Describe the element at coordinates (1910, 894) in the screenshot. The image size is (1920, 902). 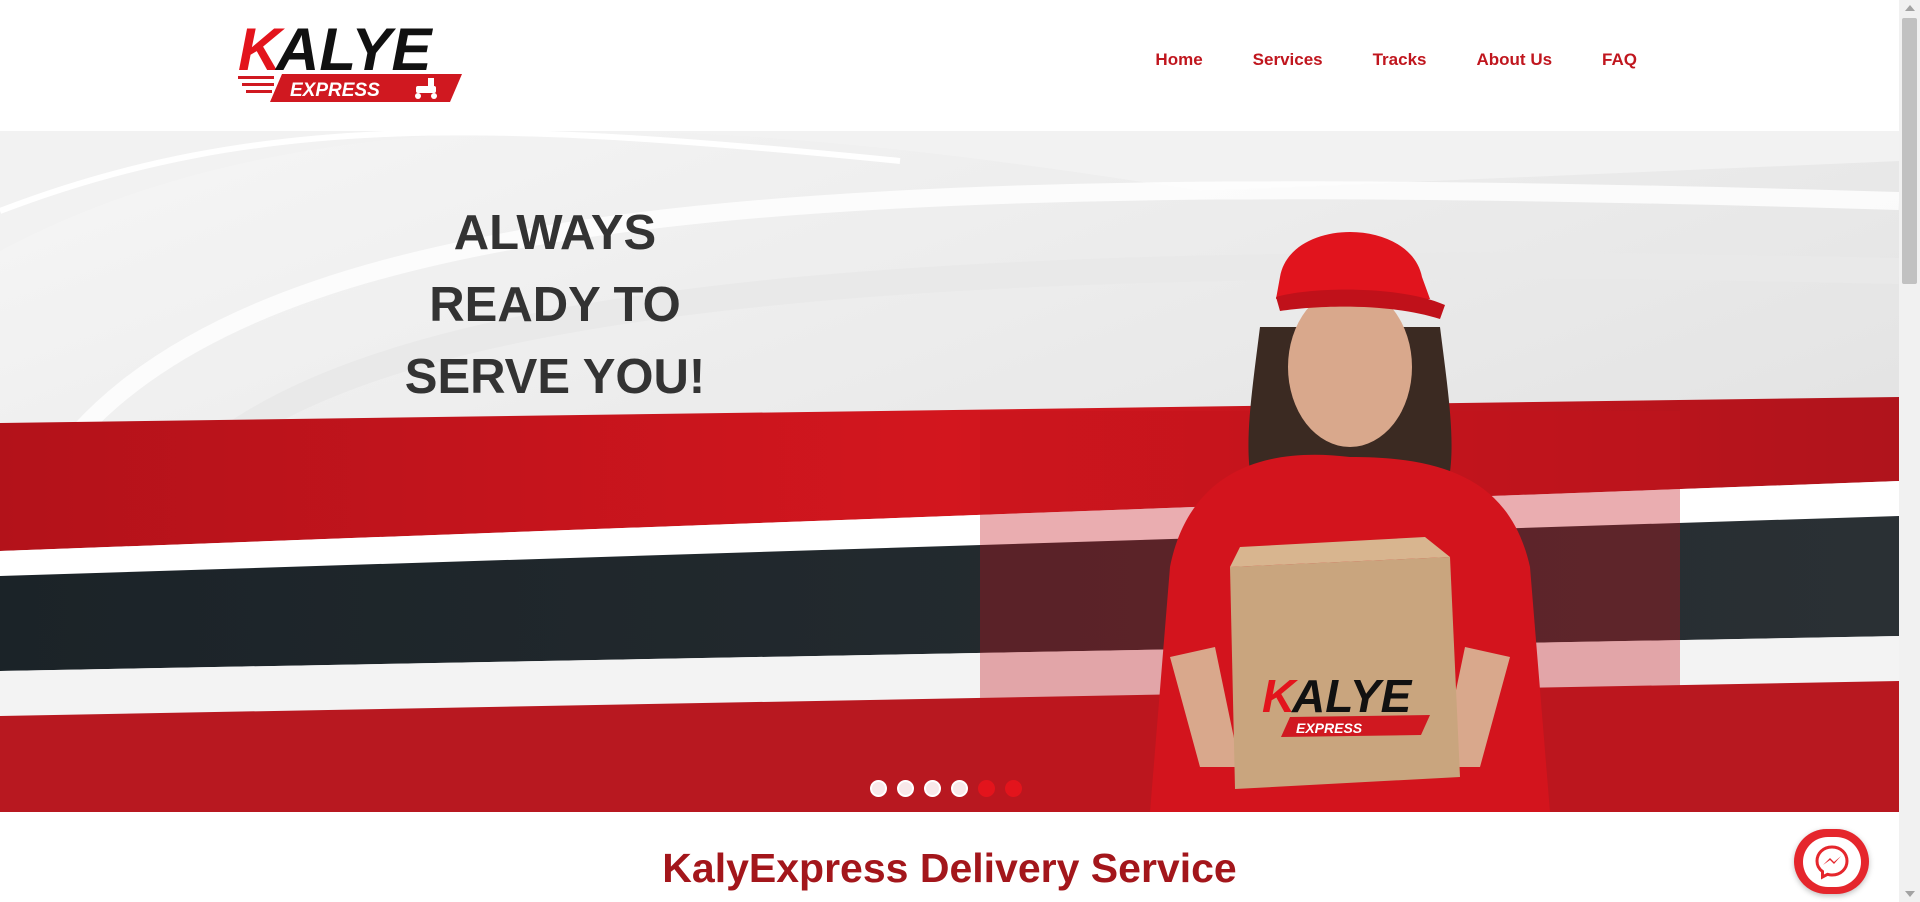
I see `scroll-down-arrow-icon` at that location.